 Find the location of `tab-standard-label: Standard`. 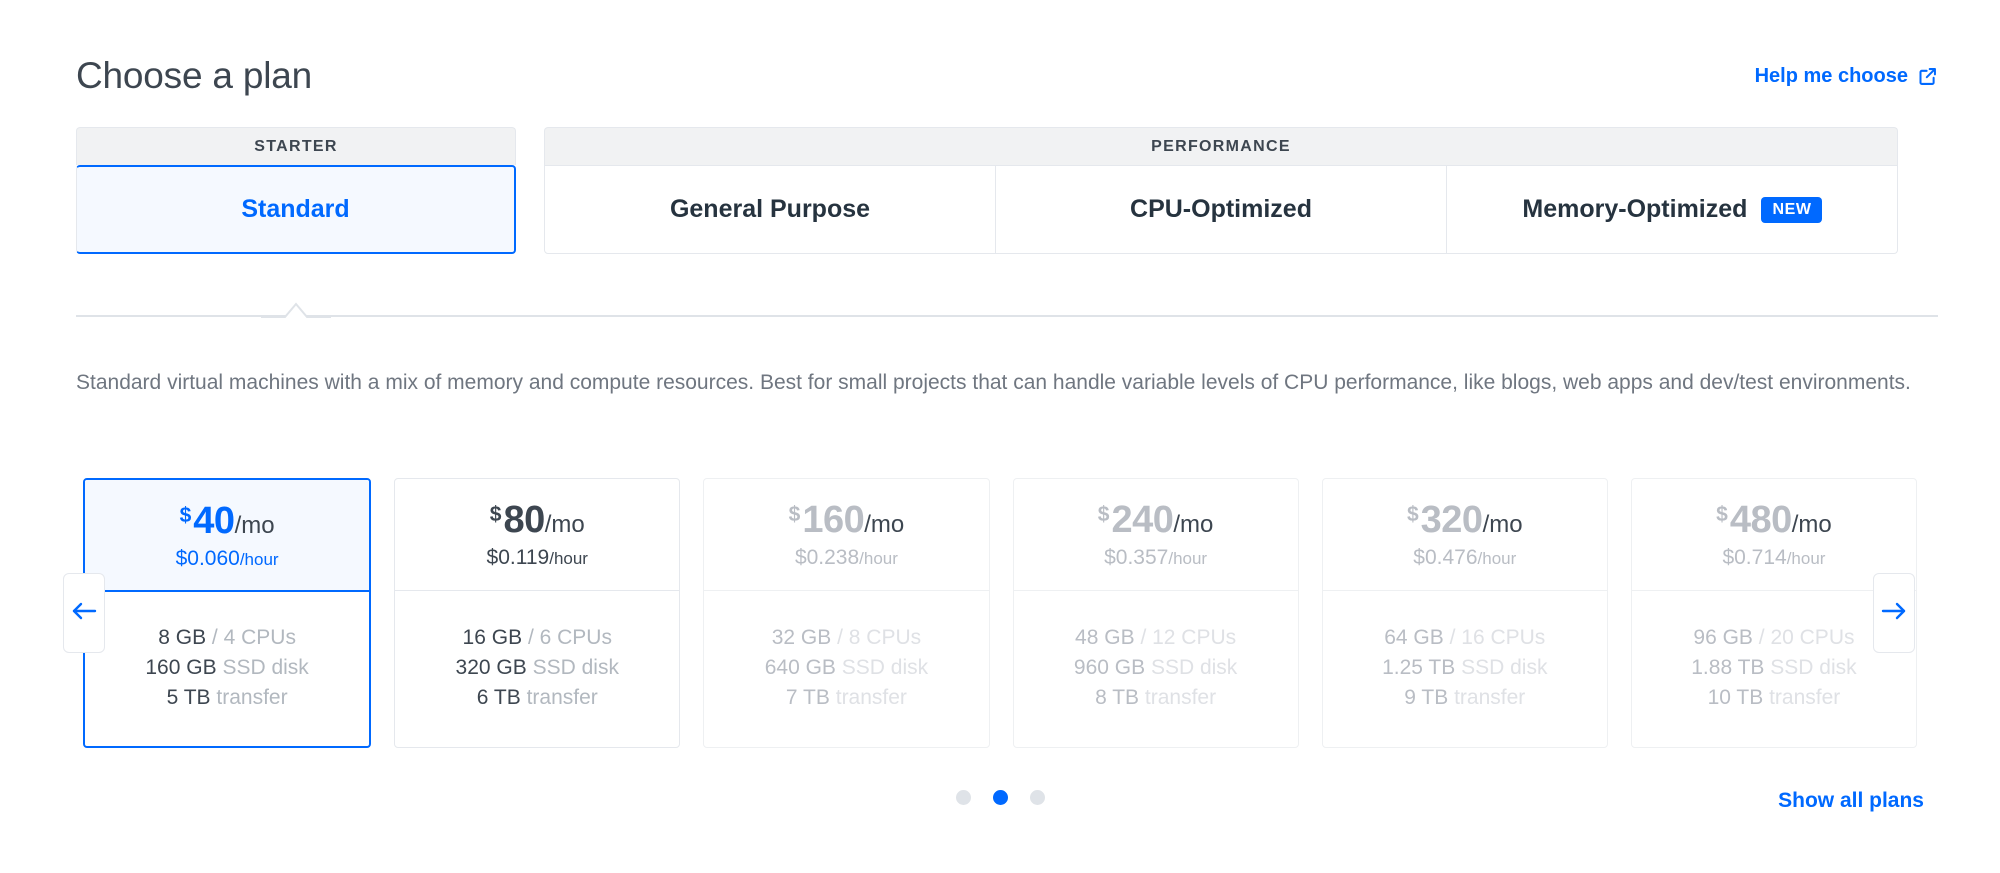

tab-standard-label: Standard is located at coordinates (295, 209).